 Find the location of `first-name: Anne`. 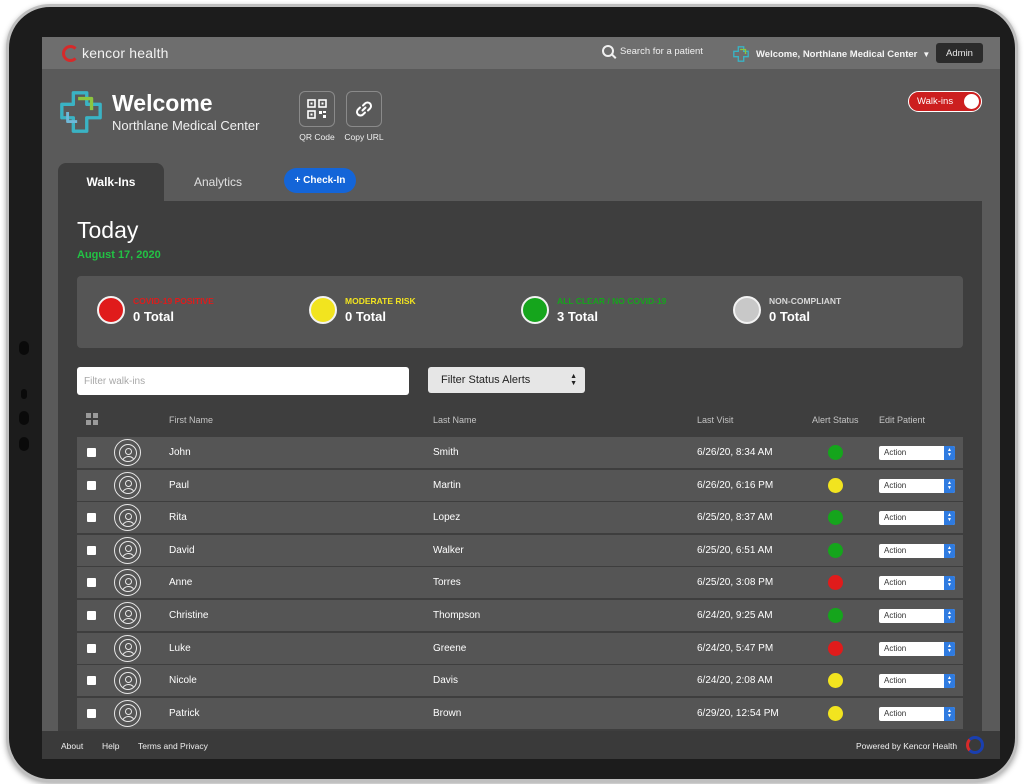

first-name: Anne is located at coordinates (181, 583).